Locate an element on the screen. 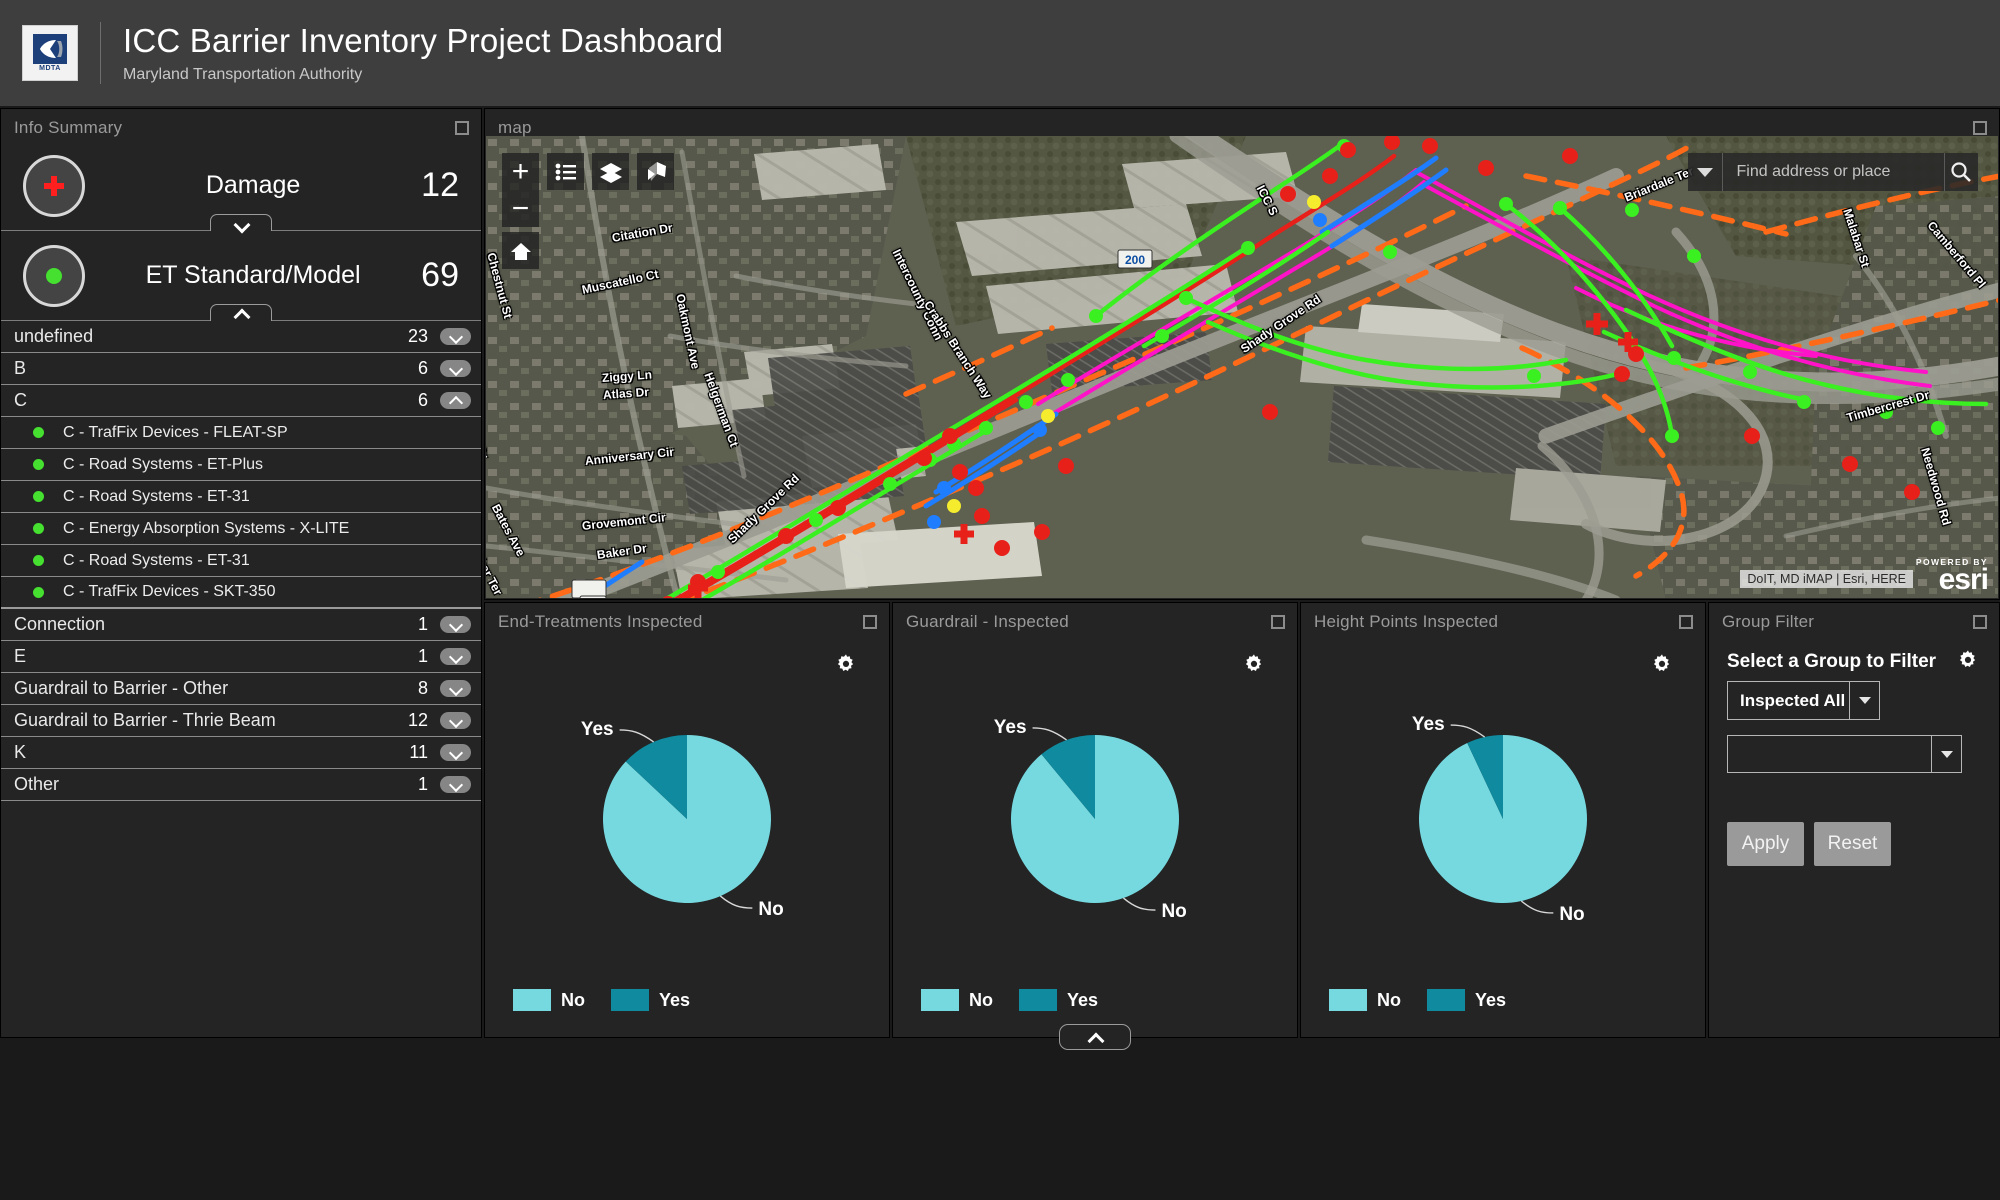  category-row: Connection 1 is located at coordinates (241, 625).